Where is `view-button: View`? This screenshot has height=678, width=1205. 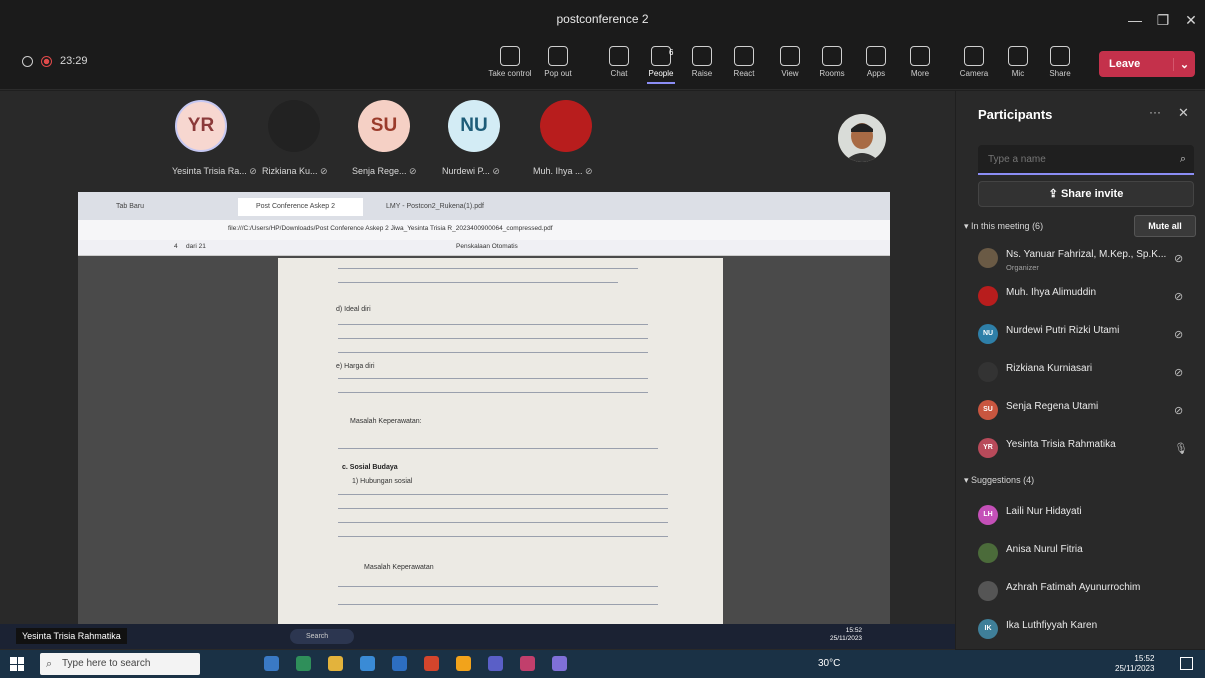 view-button: View is located at coordinates (790, 62).